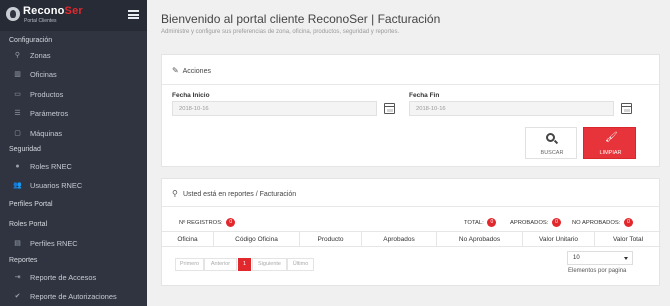 Image resolution: width=670 pixels, height=306 pixels. Describe the element at coordinates (63, 277) in the screenshot. I see `sidebar-item-label: Reporte de Accesos` at that location.